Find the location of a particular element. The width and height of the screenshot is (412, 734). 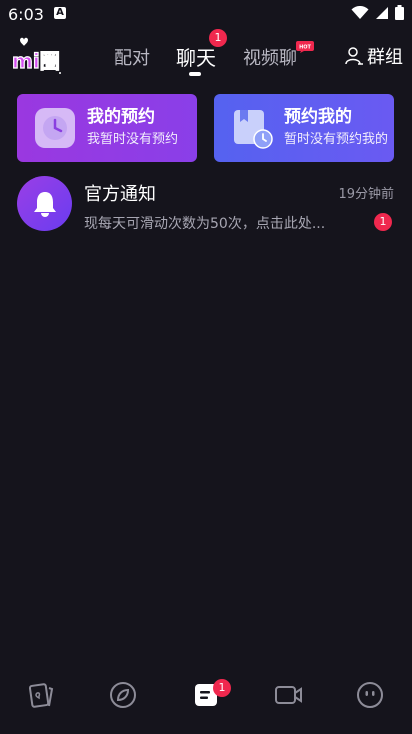

app-logo: mi圈 is located at coordinates (36, 55).